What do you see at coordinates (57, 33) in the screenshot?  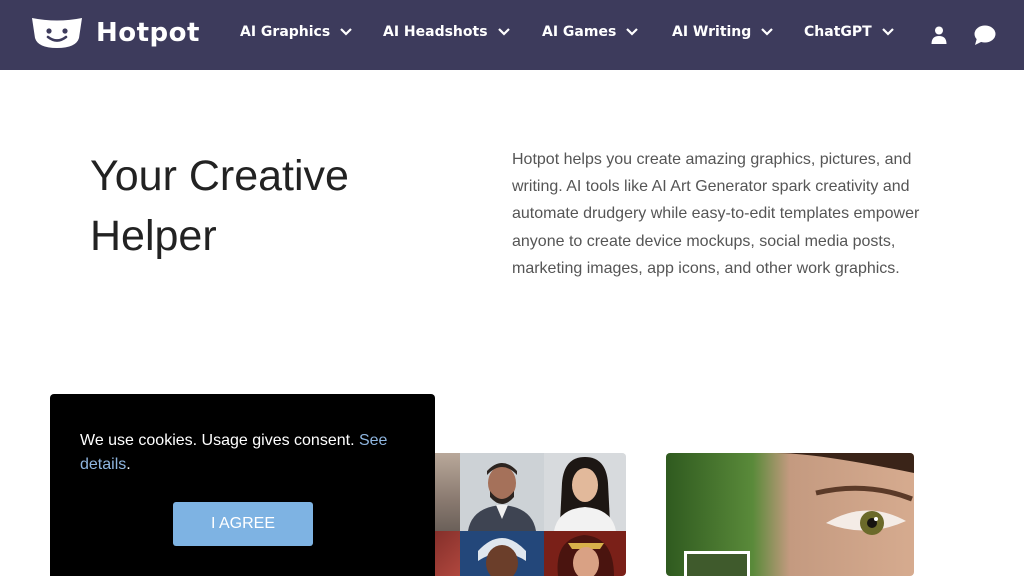 I see `hotpot-logo-icon` at bounding box center [57, 33].